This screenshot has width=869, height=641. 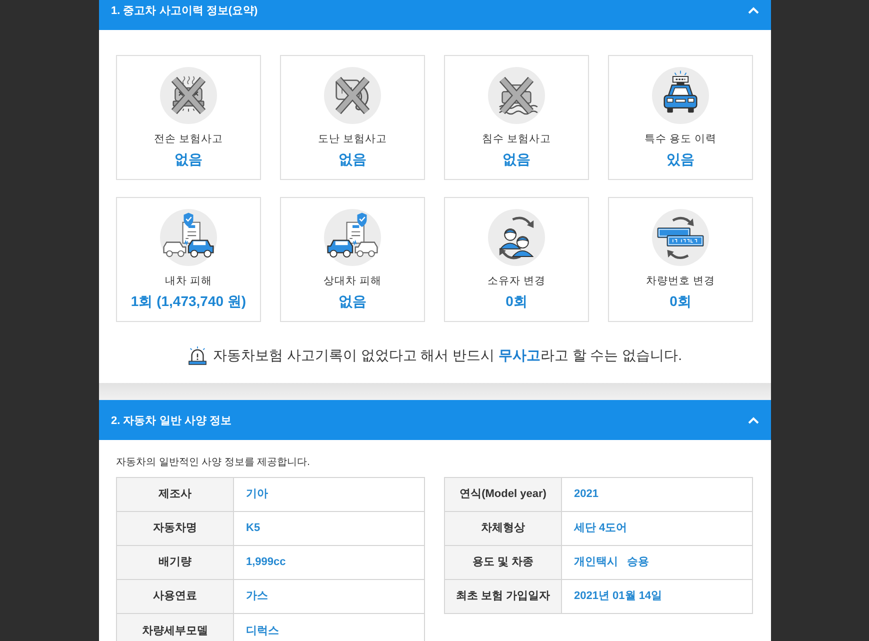 What do you see at coordinates (175, 627) in the screenshot?
I see `spec-label: 차량세부모델` at bounding box center [175, 627].